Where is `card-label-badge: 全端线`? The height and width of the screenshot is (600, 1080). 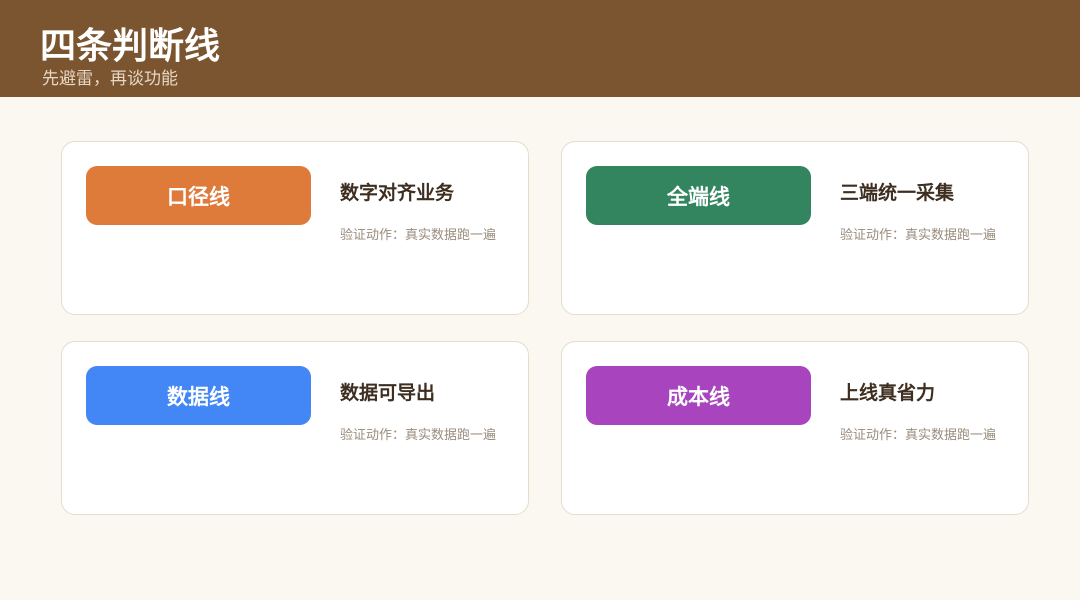
card-label-badge: 全端线 is located at coordinates (698, 195).